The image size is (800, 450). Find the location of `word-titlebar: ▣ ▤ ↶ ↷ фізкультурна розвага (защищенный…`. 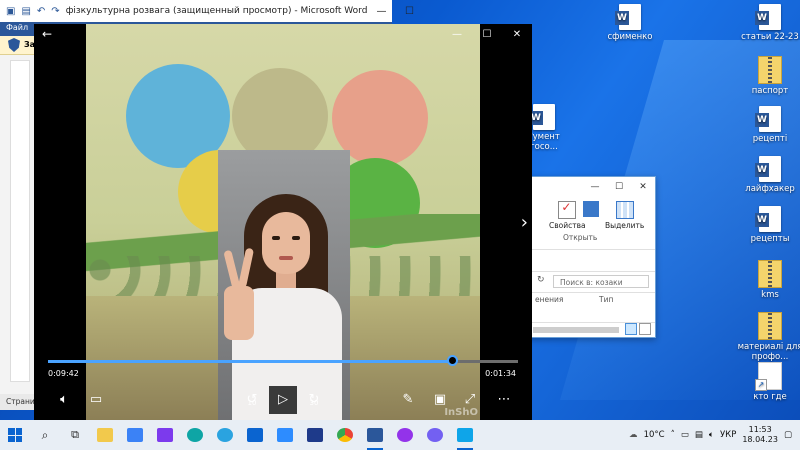

word-titlebar: ▣ ▤ ↶ ↷ фізкультурна розвага (защищенный… is located at coordinates (207, 11).